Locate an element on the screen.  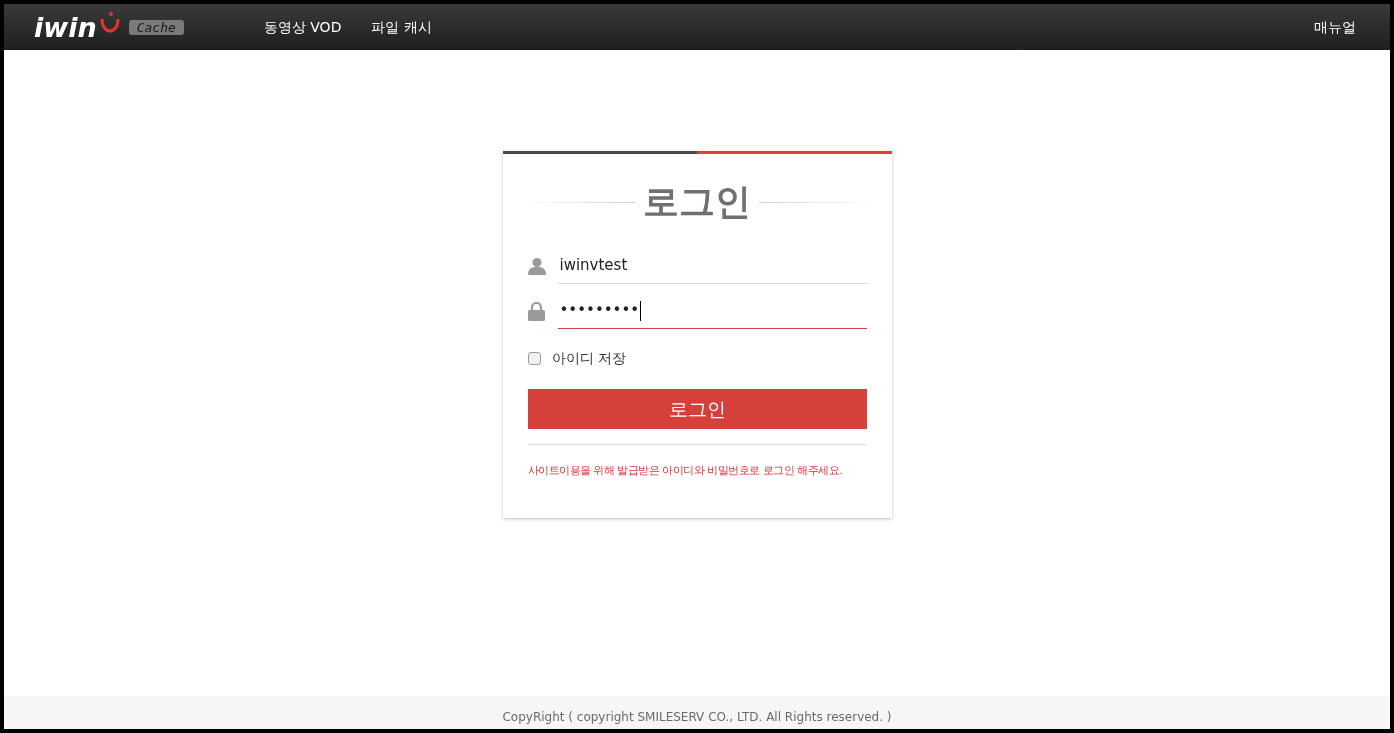
remember-label: 아이디 저장 is located at coordinates (588, 358).